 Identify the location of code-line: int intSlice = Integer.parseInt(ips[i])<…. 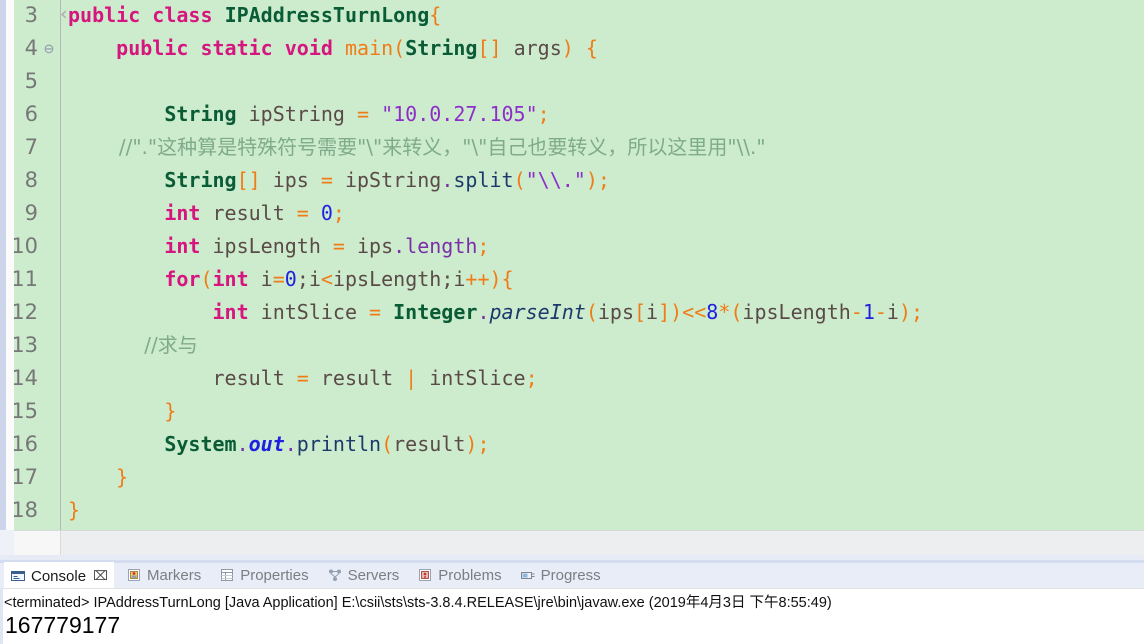
(496, 312).